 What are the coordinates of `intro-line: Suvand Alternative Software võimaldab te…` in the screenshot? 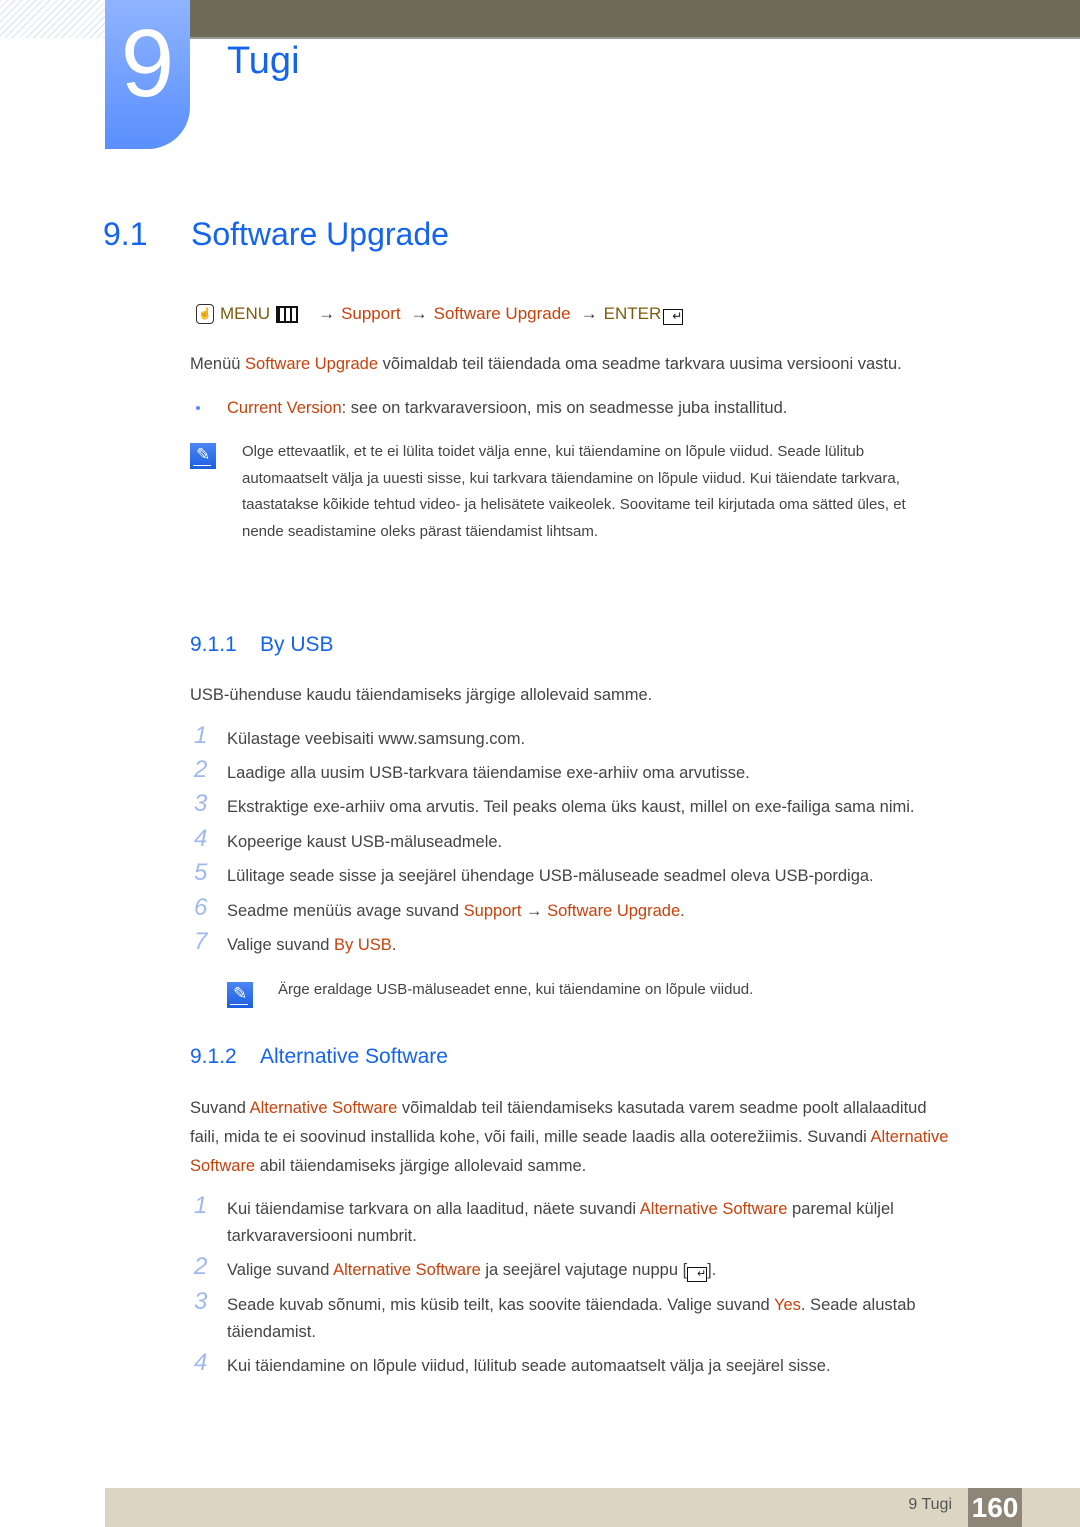 It's located at (595, 1108).